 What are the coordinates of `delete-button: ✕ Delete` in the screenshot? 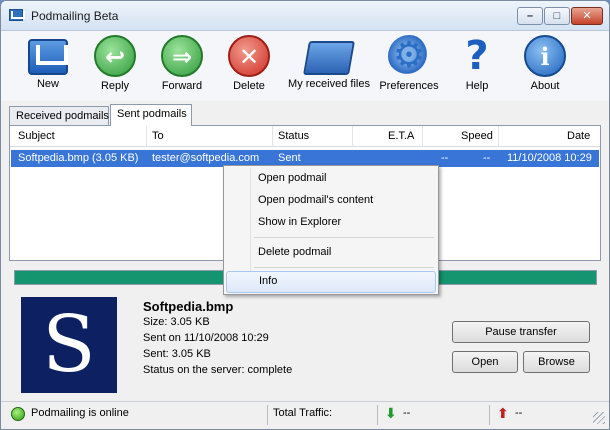 It's located at (249, 66).